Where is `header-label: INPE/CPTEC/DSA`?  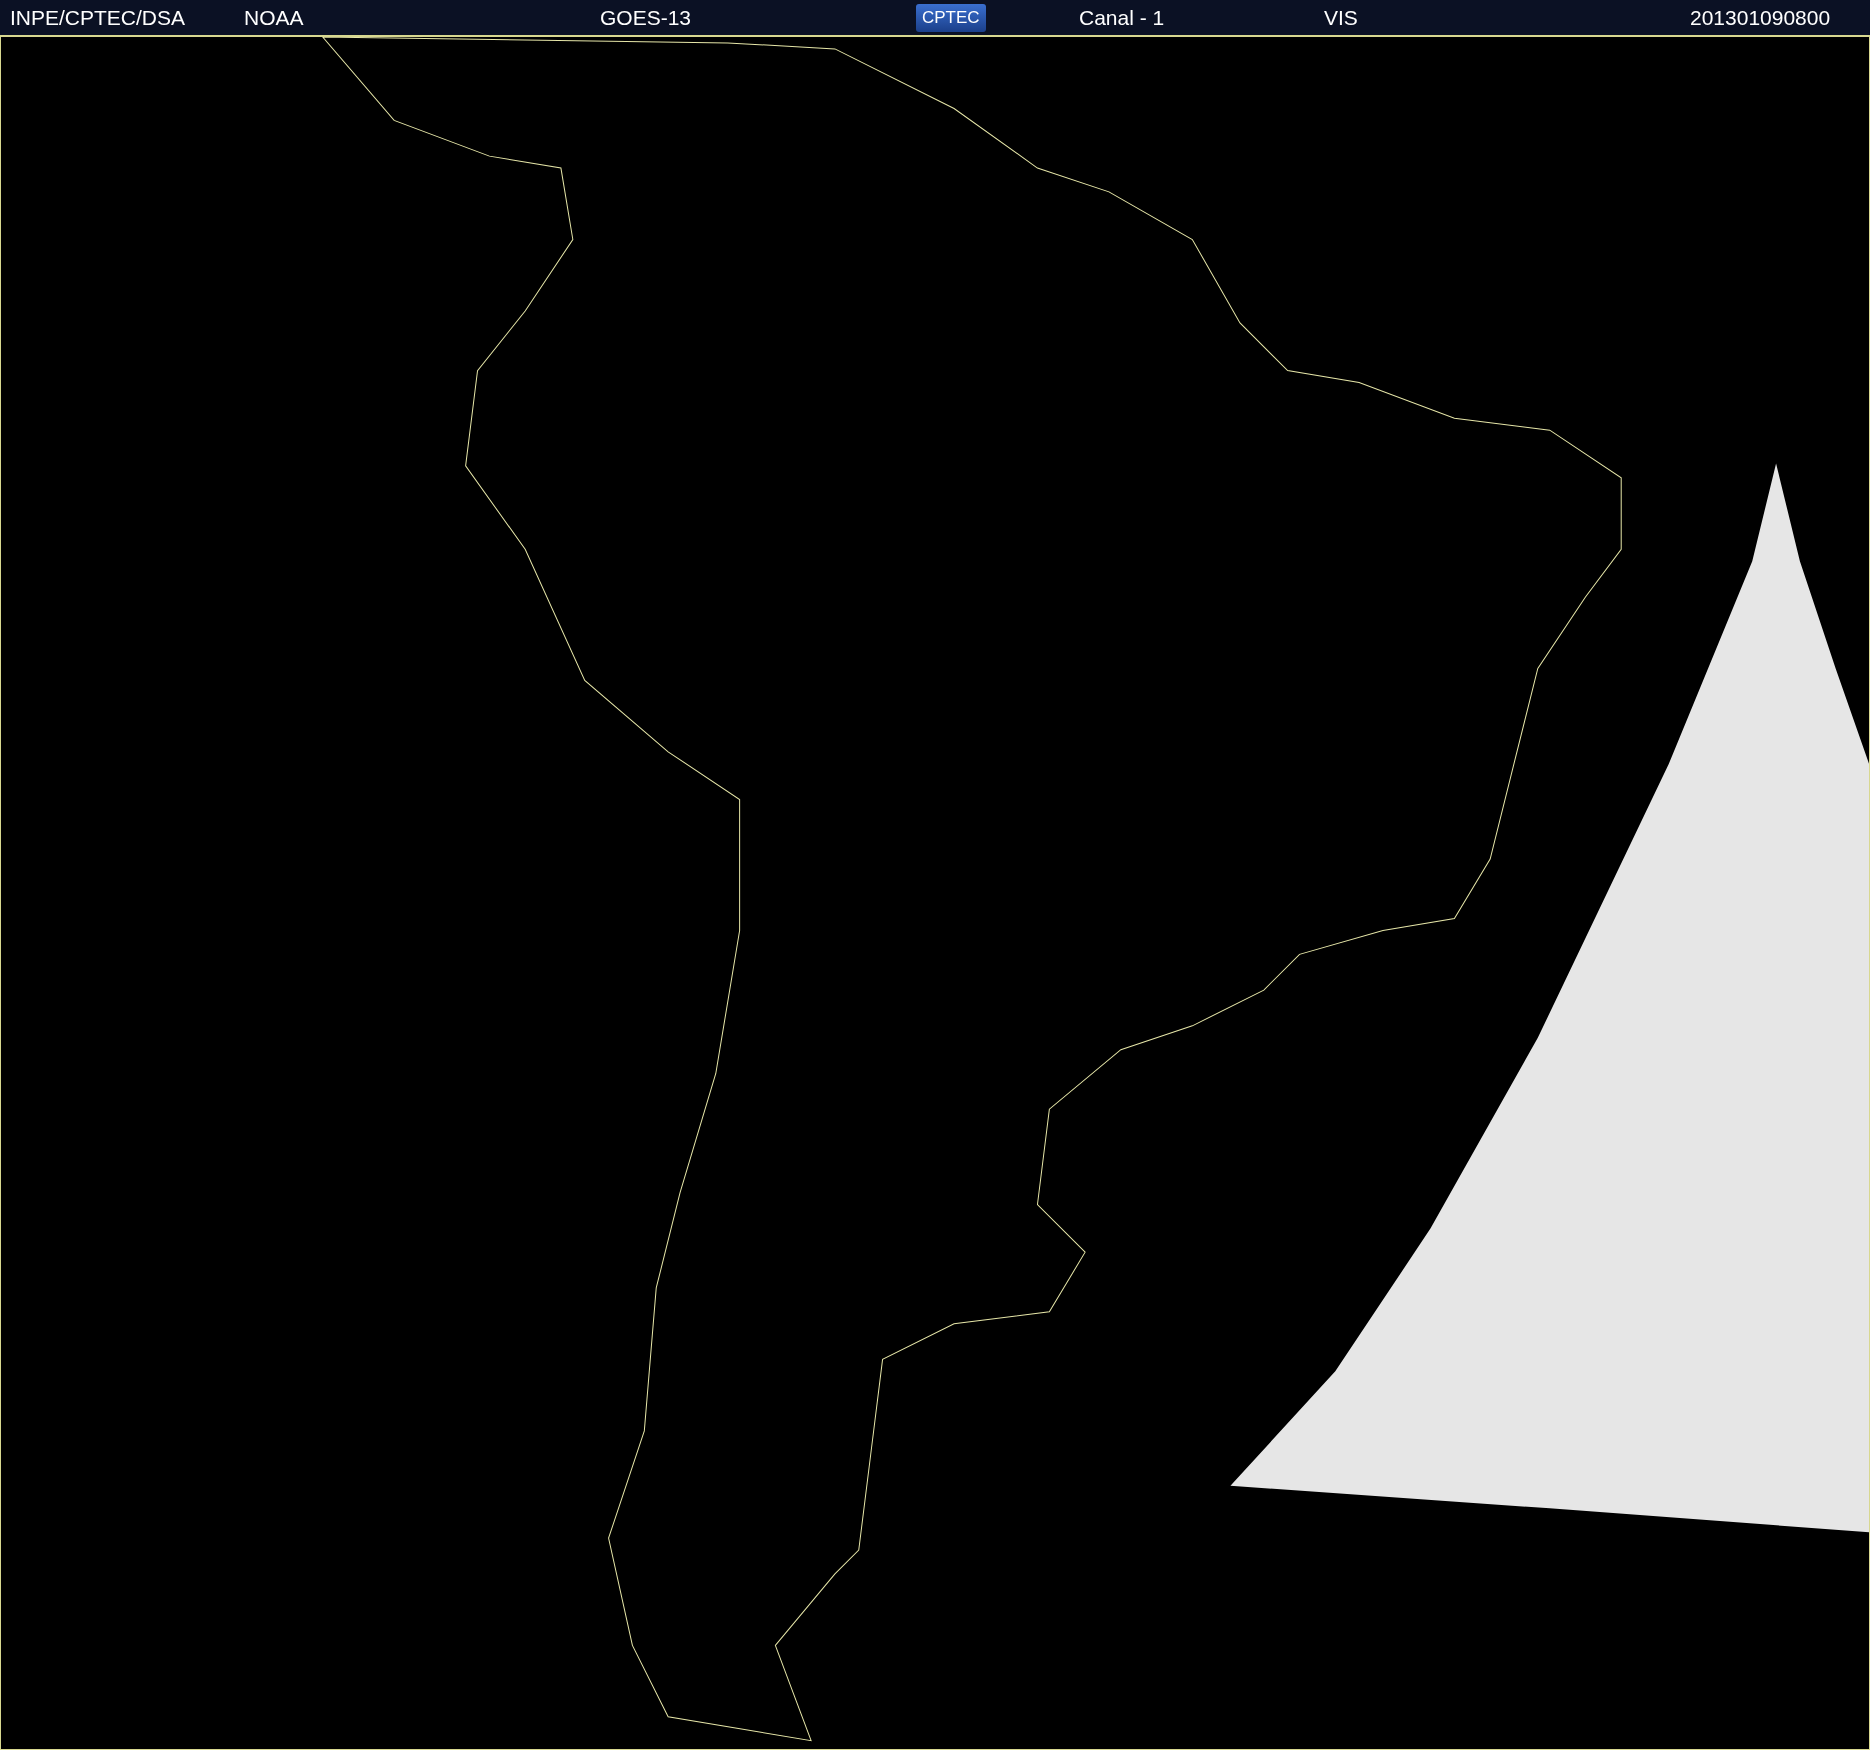 header-label: INPE/CPTEC/DSA is located at coordinates (98, 17).